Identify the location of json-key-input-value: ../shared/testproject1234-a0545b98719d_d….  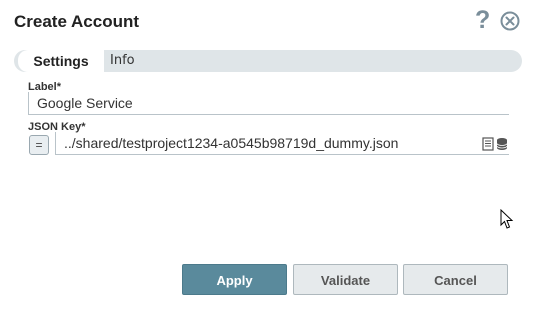
(231, 143).